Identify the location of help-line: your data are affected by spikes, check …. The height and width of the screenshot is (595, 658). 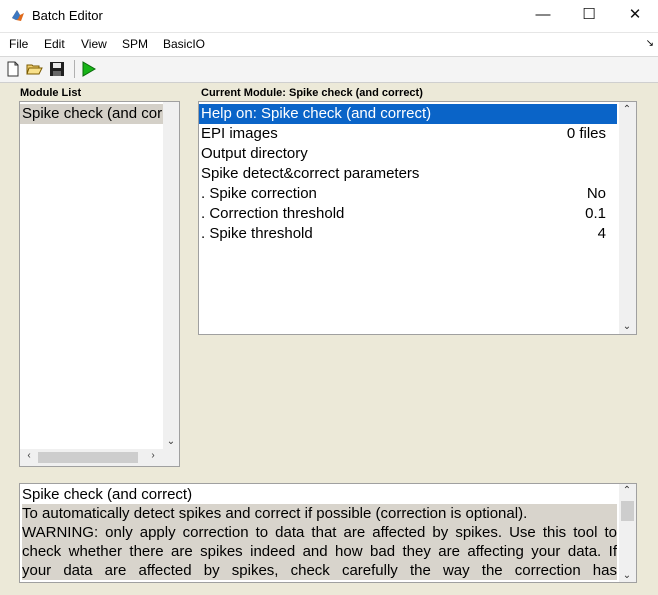
(319, 570).